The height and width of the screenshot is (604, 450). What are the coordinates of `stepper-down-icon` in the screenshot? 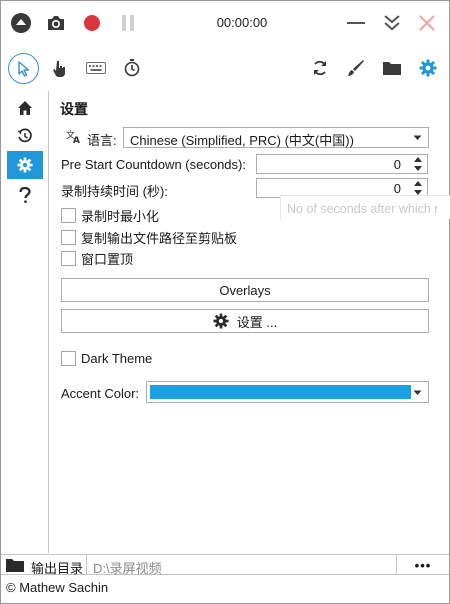 It's located at (418, 168).